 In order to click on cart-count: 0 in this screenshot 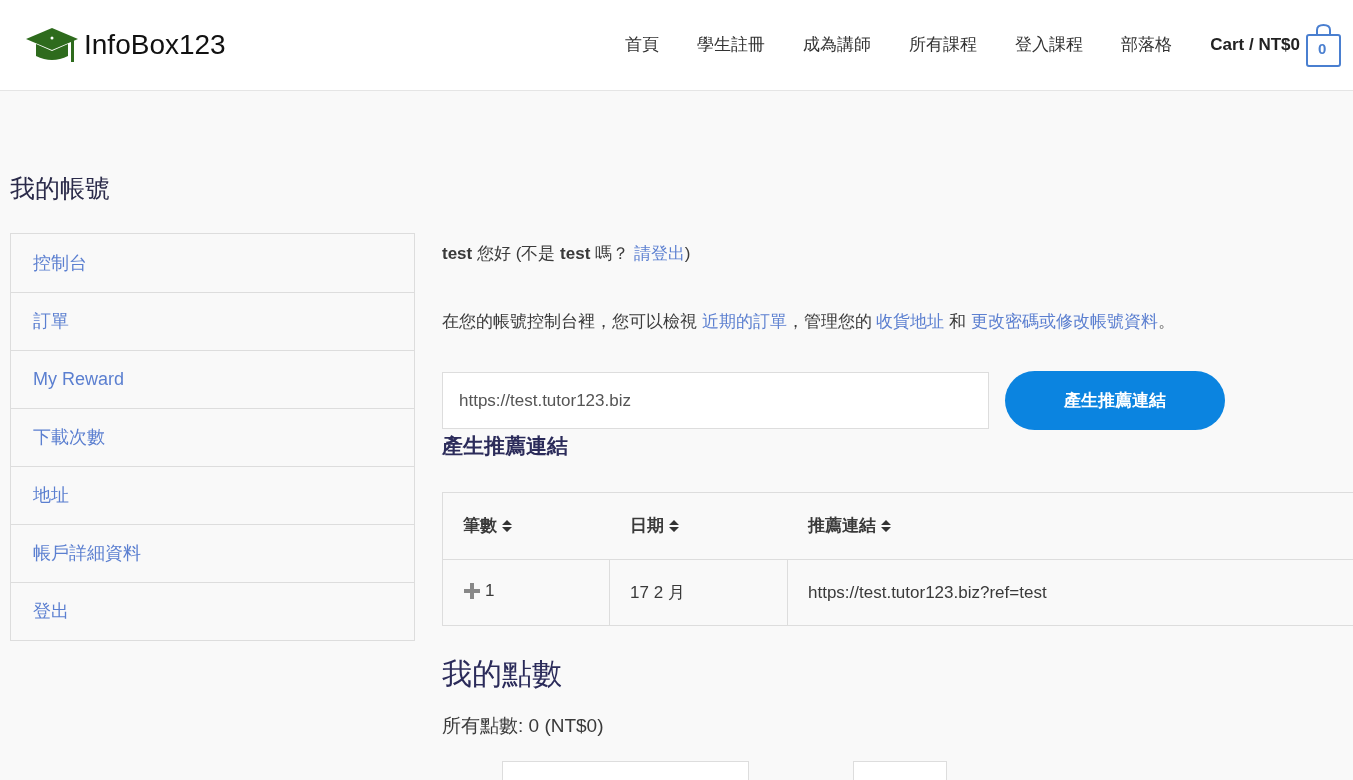, I will do `click(1322, 48)`.